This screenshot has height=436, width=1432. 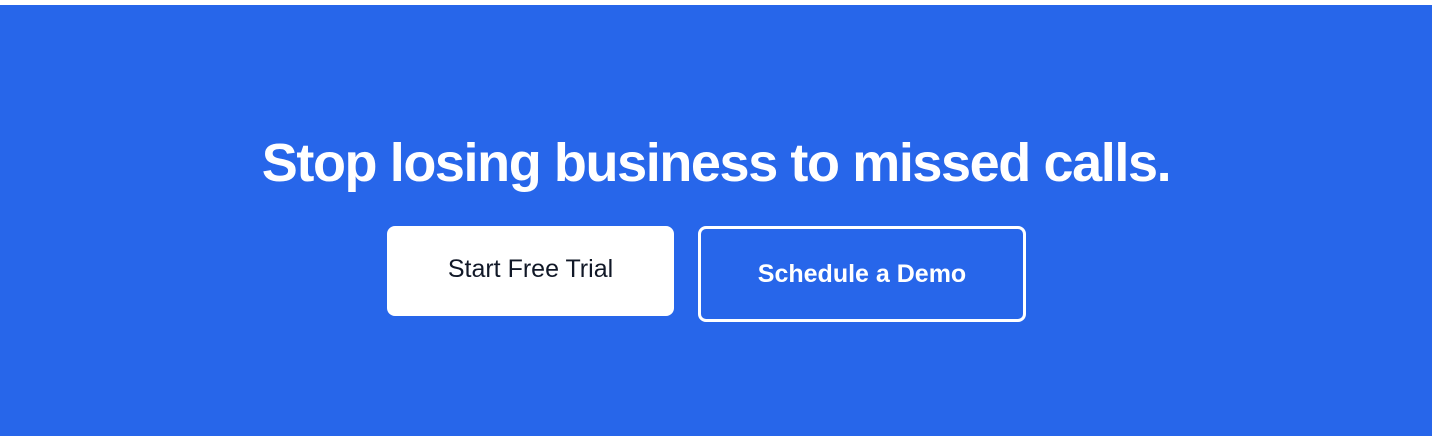 I want to click on cta-headline: Stop losing business to missed calls., so click(x=716, y=163).